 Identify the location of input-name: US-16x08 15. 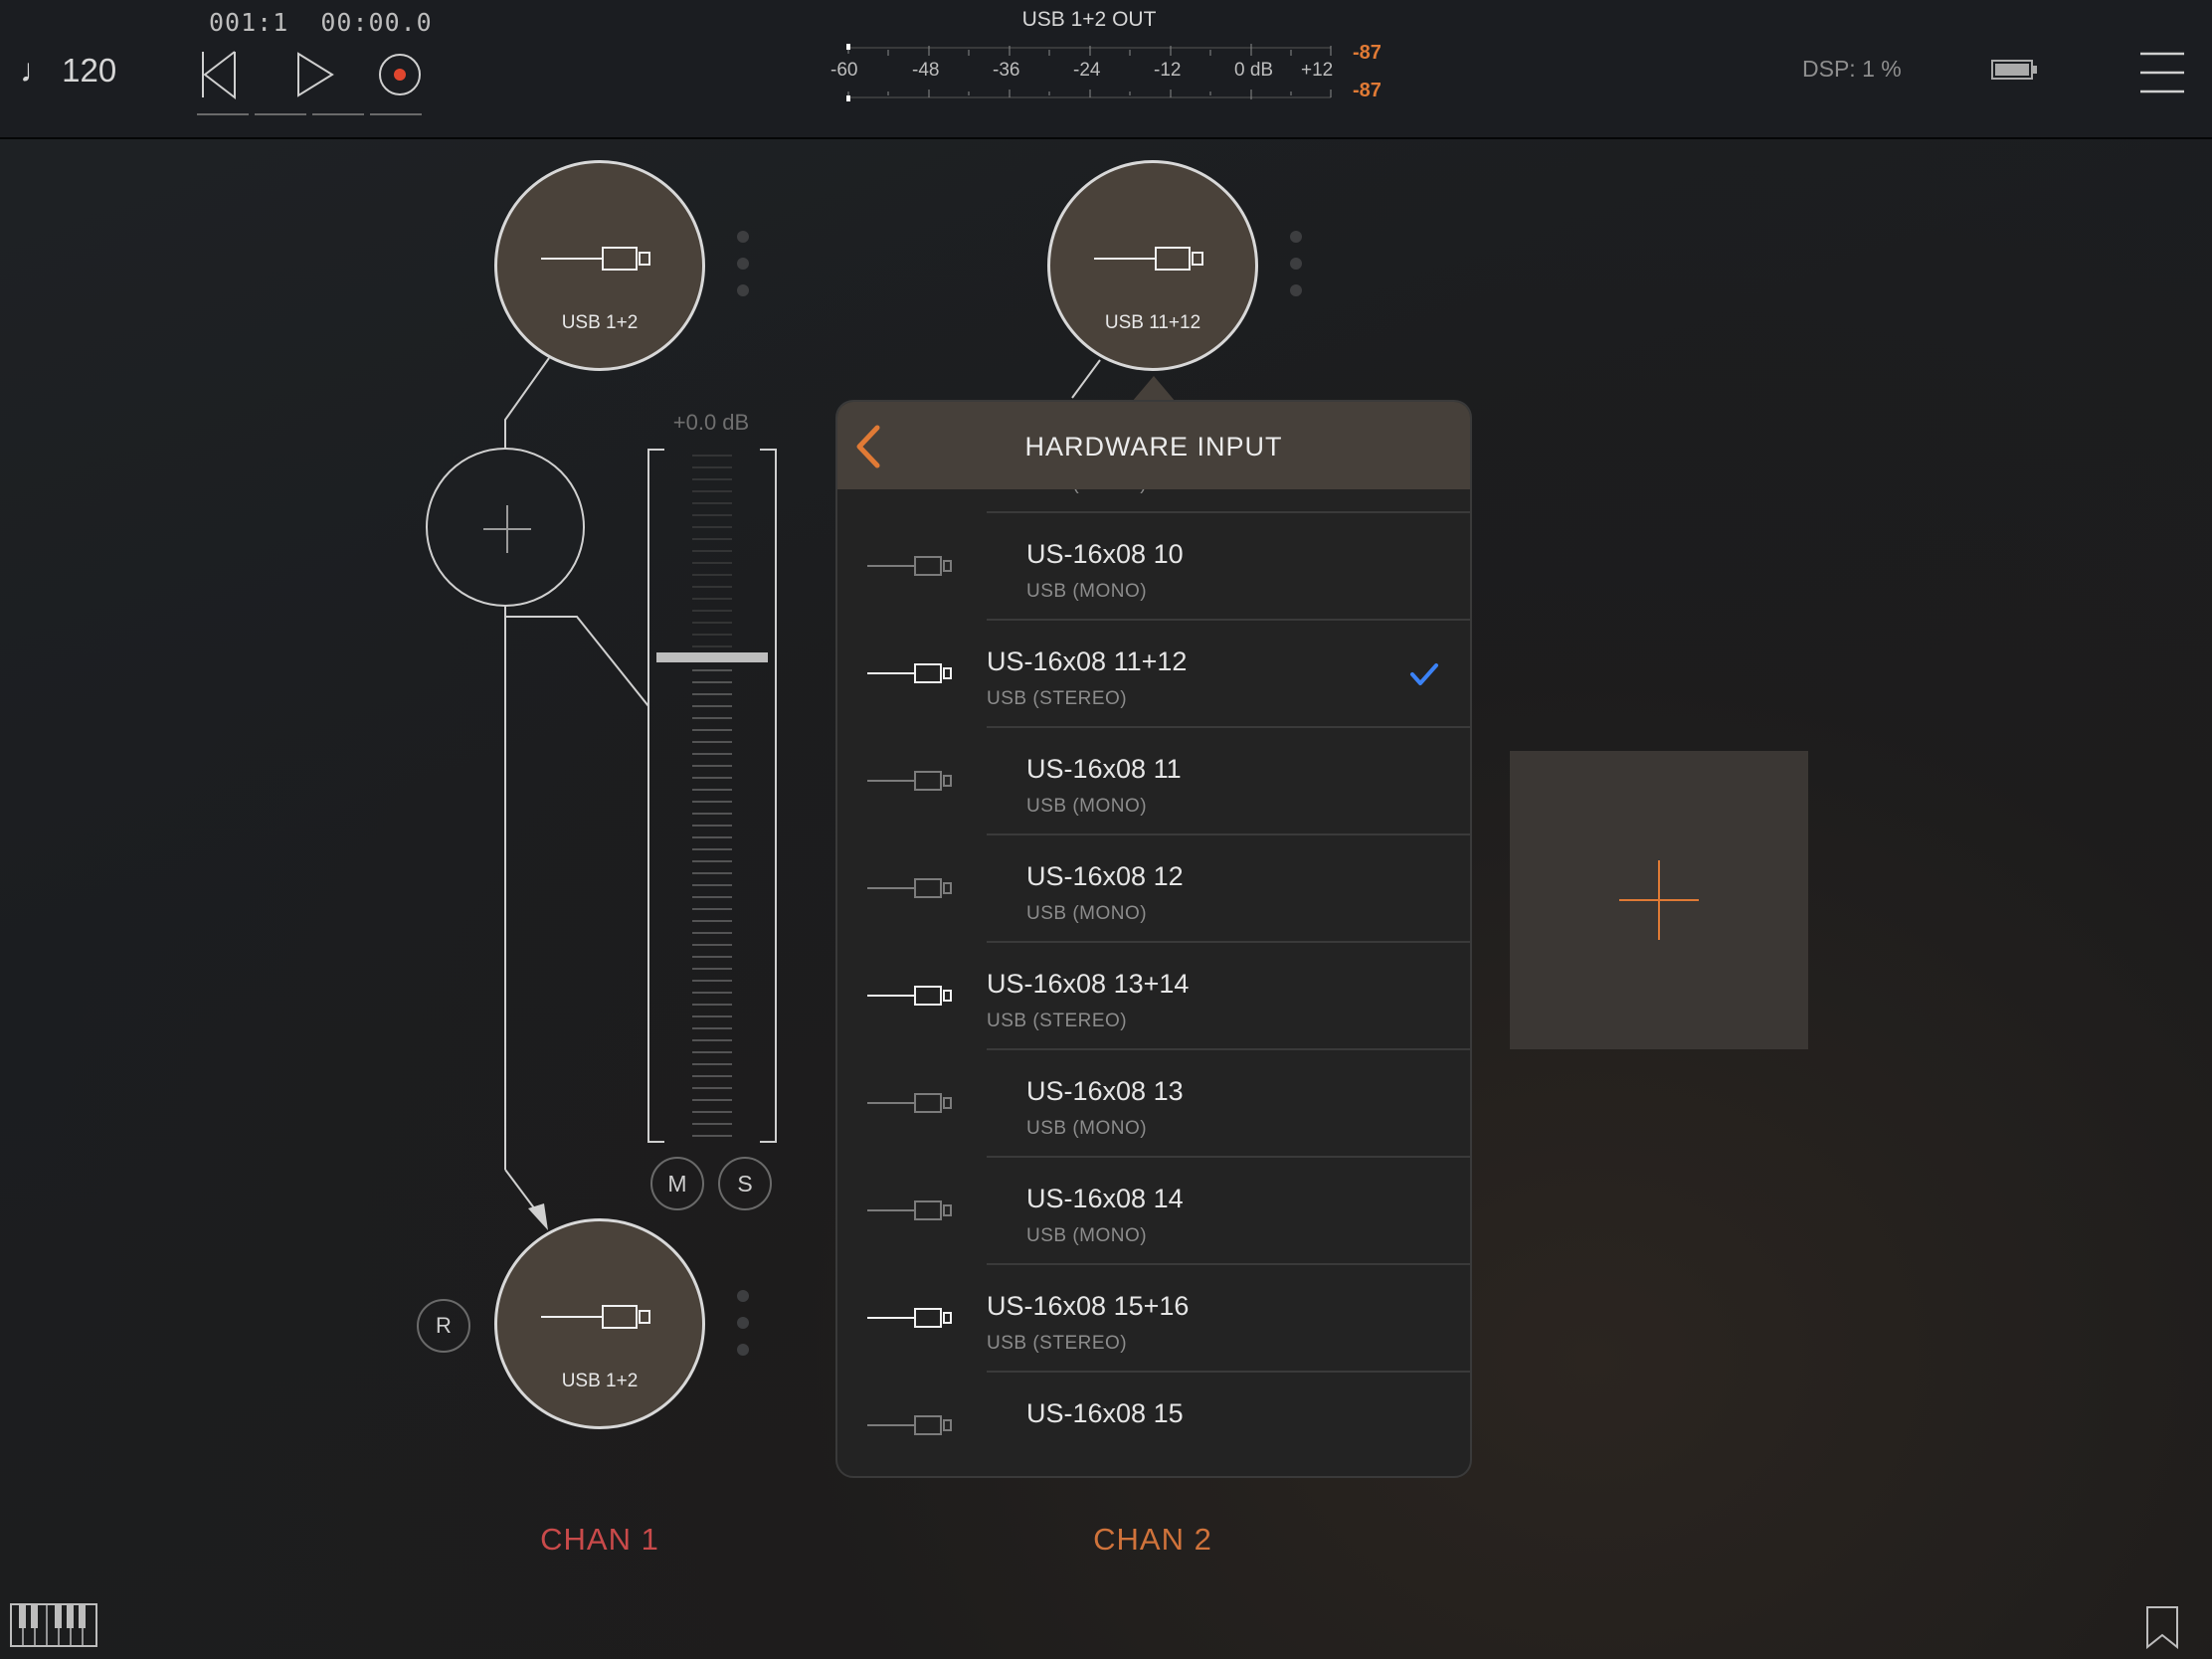
(1105, 1413).